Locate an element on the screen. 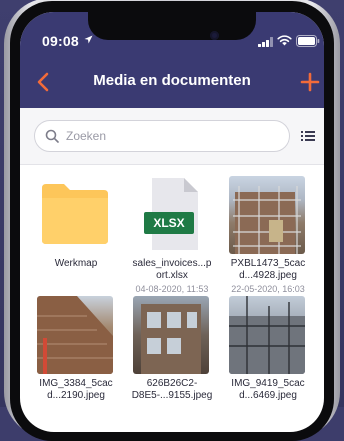 This screenshot has height=441, width=344. file-name: Werkmap is located at coordinates (76, 263).